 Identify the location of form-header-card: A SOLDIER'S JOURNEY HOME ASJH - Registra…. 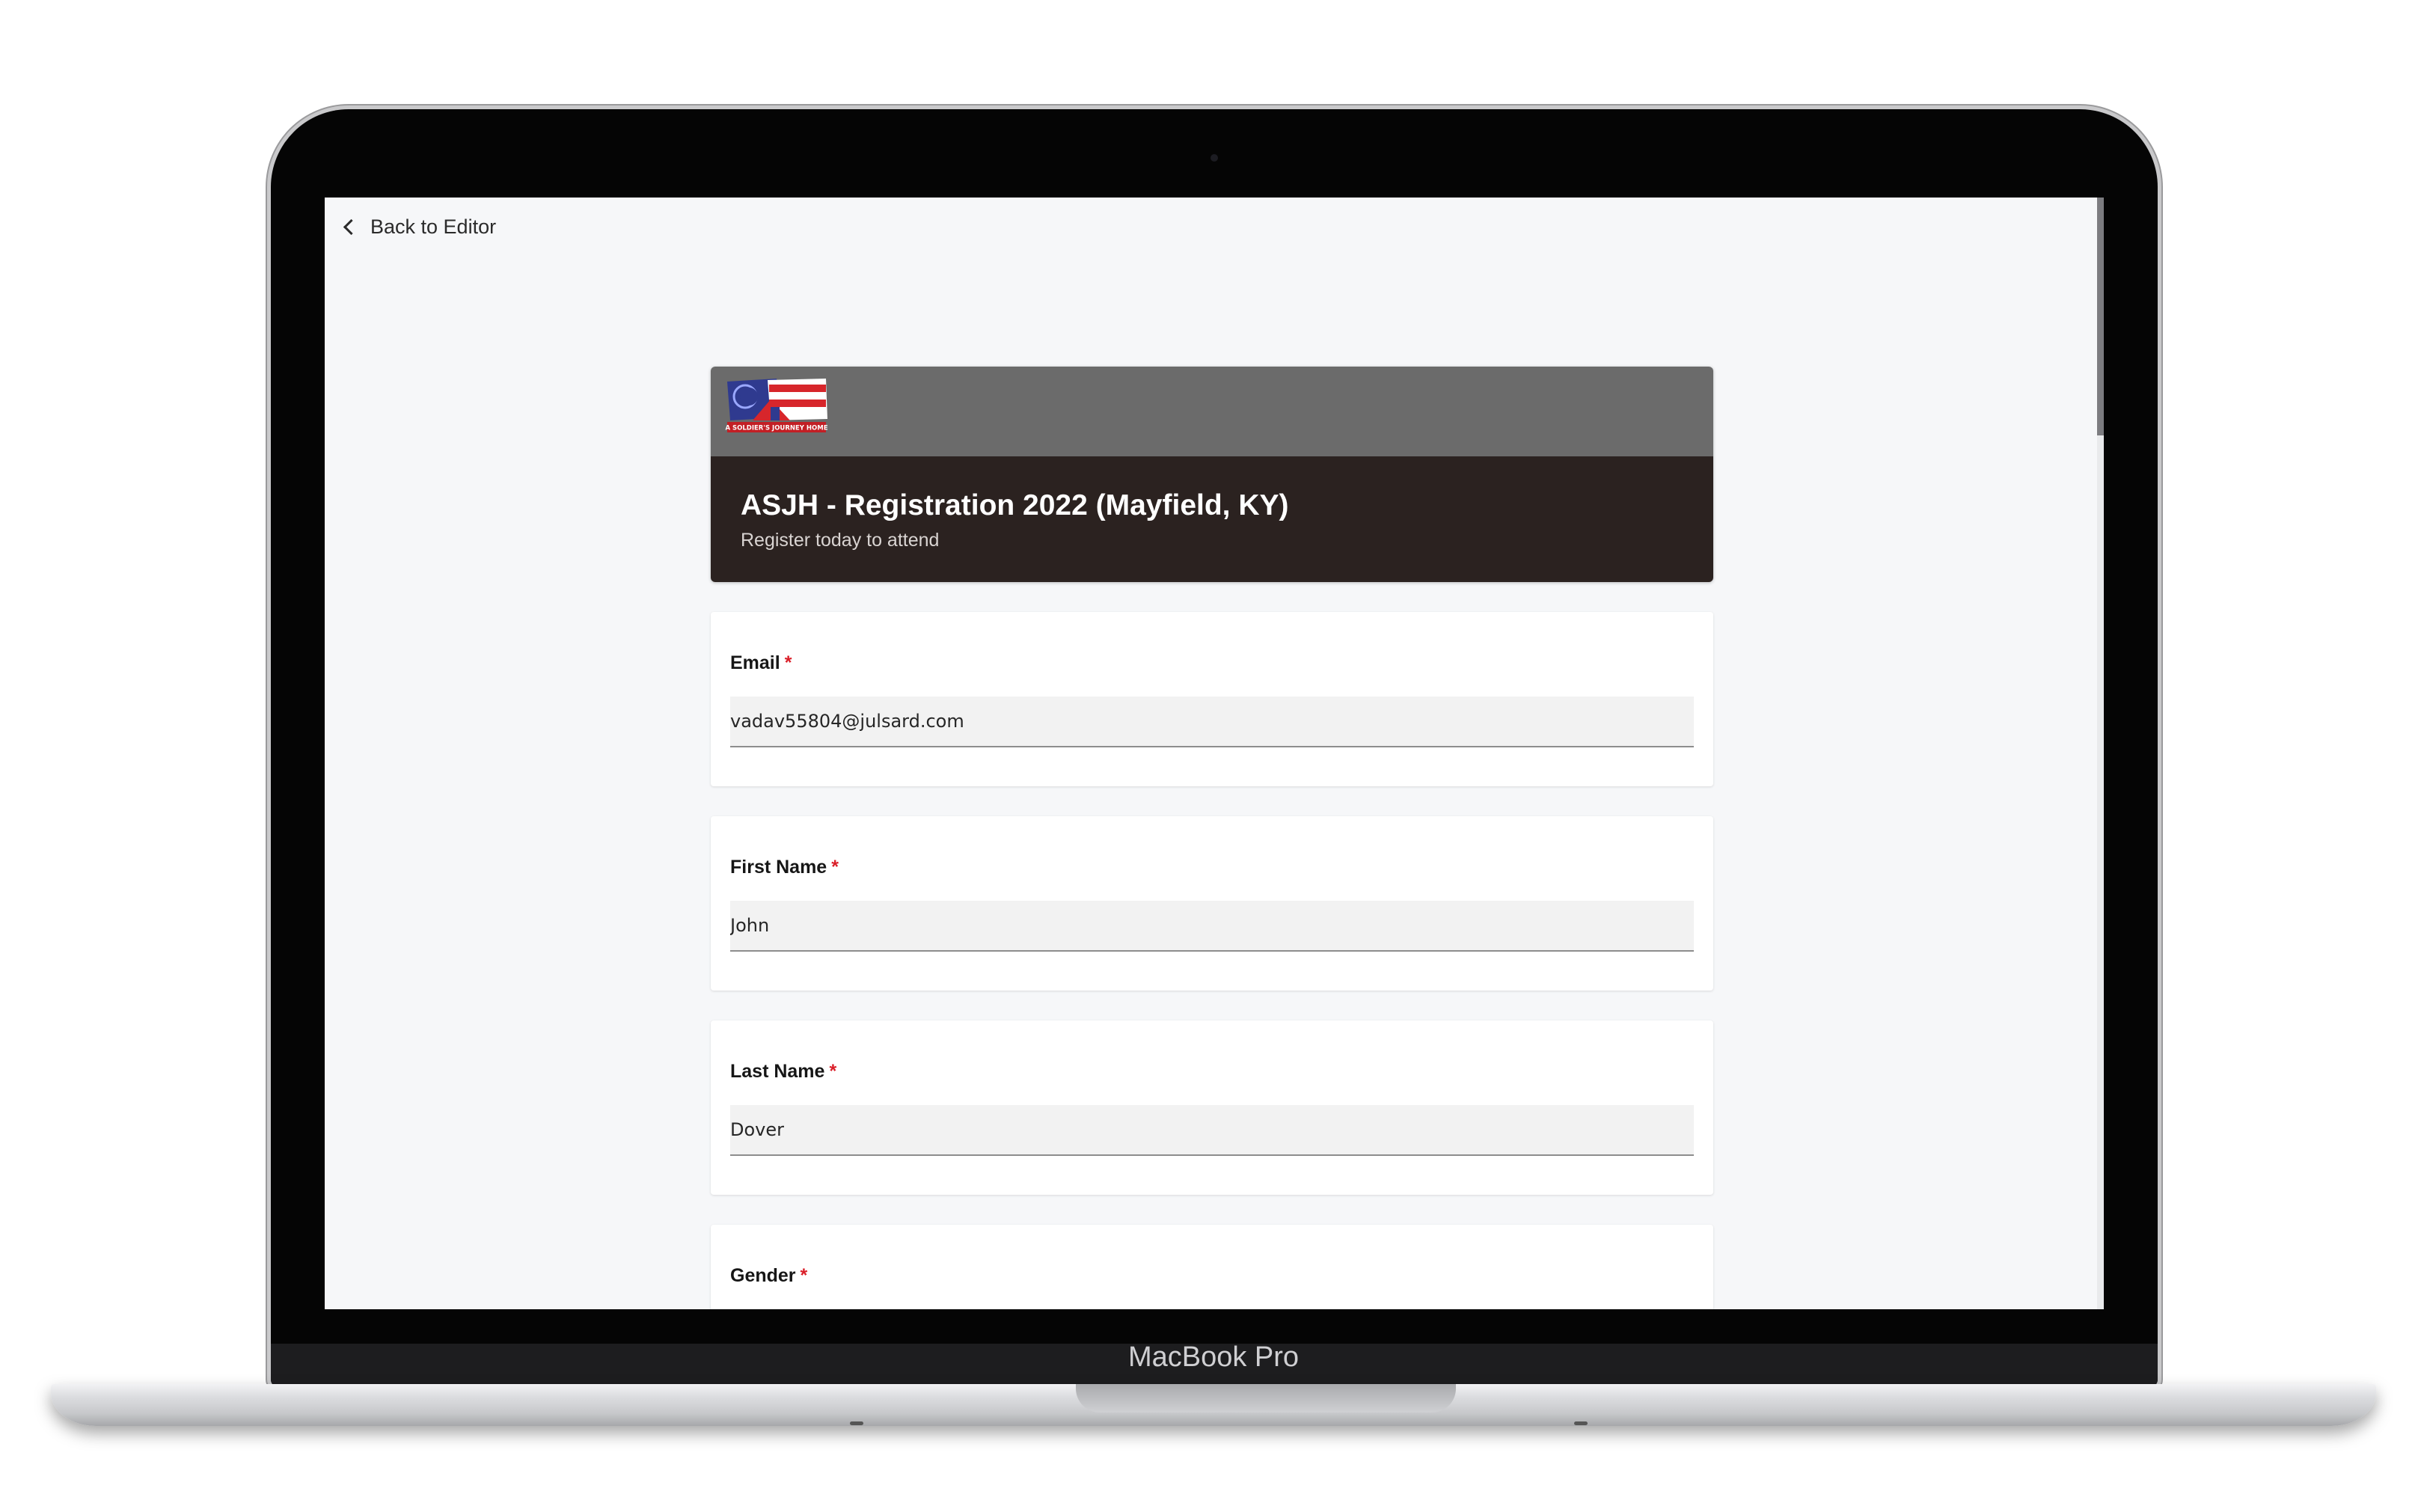
(1212, 474).